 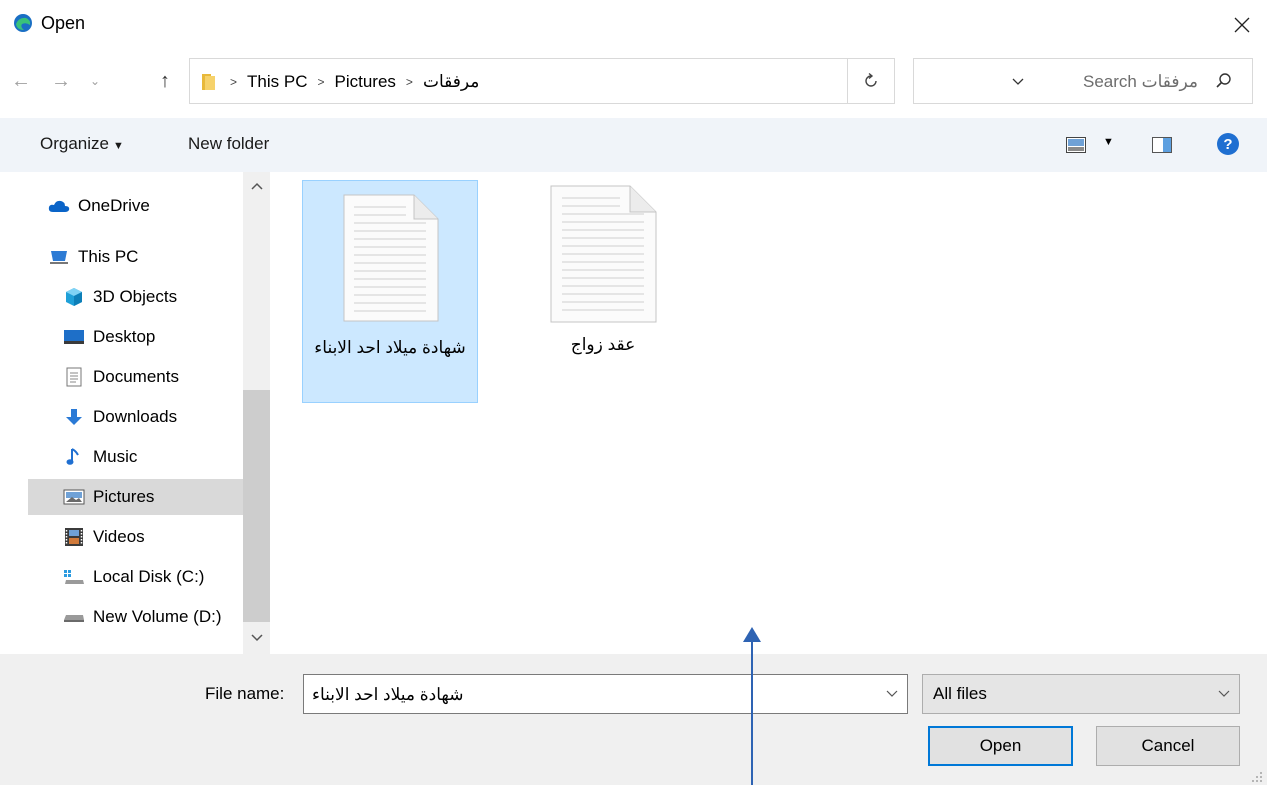 I want to click on back-button: ←, so click(x=21, y=81).